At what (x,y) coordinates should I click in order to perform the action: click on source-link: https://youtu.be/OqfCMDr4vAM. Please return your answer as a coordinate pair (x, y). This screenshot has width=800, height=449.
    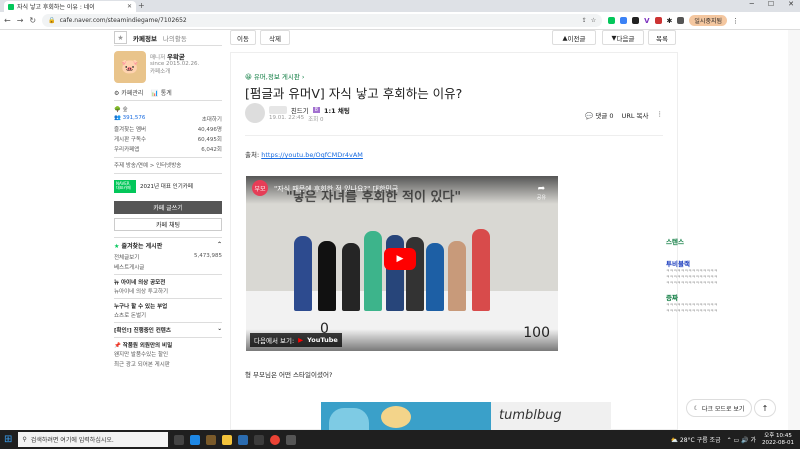
    Looking at the image, I should click on (312, 155).